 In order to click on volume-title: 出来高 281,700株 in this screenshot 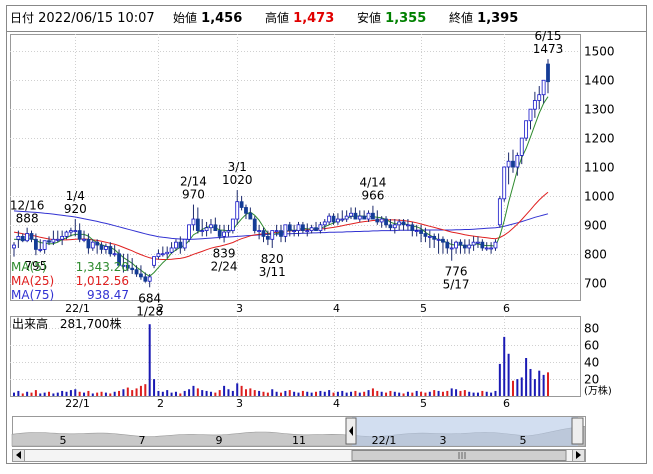, I will do `click(66, 323)`.